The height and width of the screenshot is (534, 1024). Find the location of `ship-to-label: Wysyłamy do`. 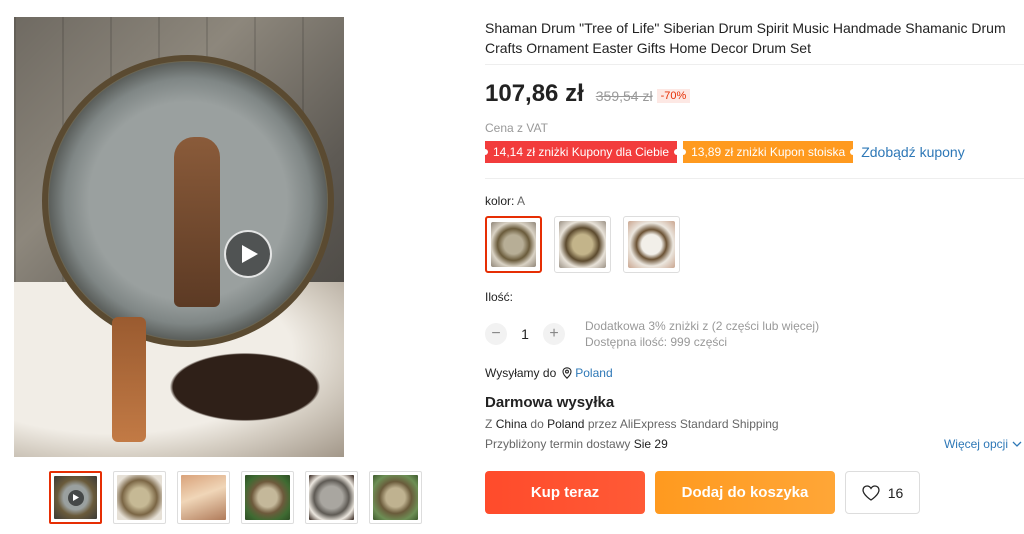

ship-to-label: Wysyłamy do is located at coordinates (521, 373).